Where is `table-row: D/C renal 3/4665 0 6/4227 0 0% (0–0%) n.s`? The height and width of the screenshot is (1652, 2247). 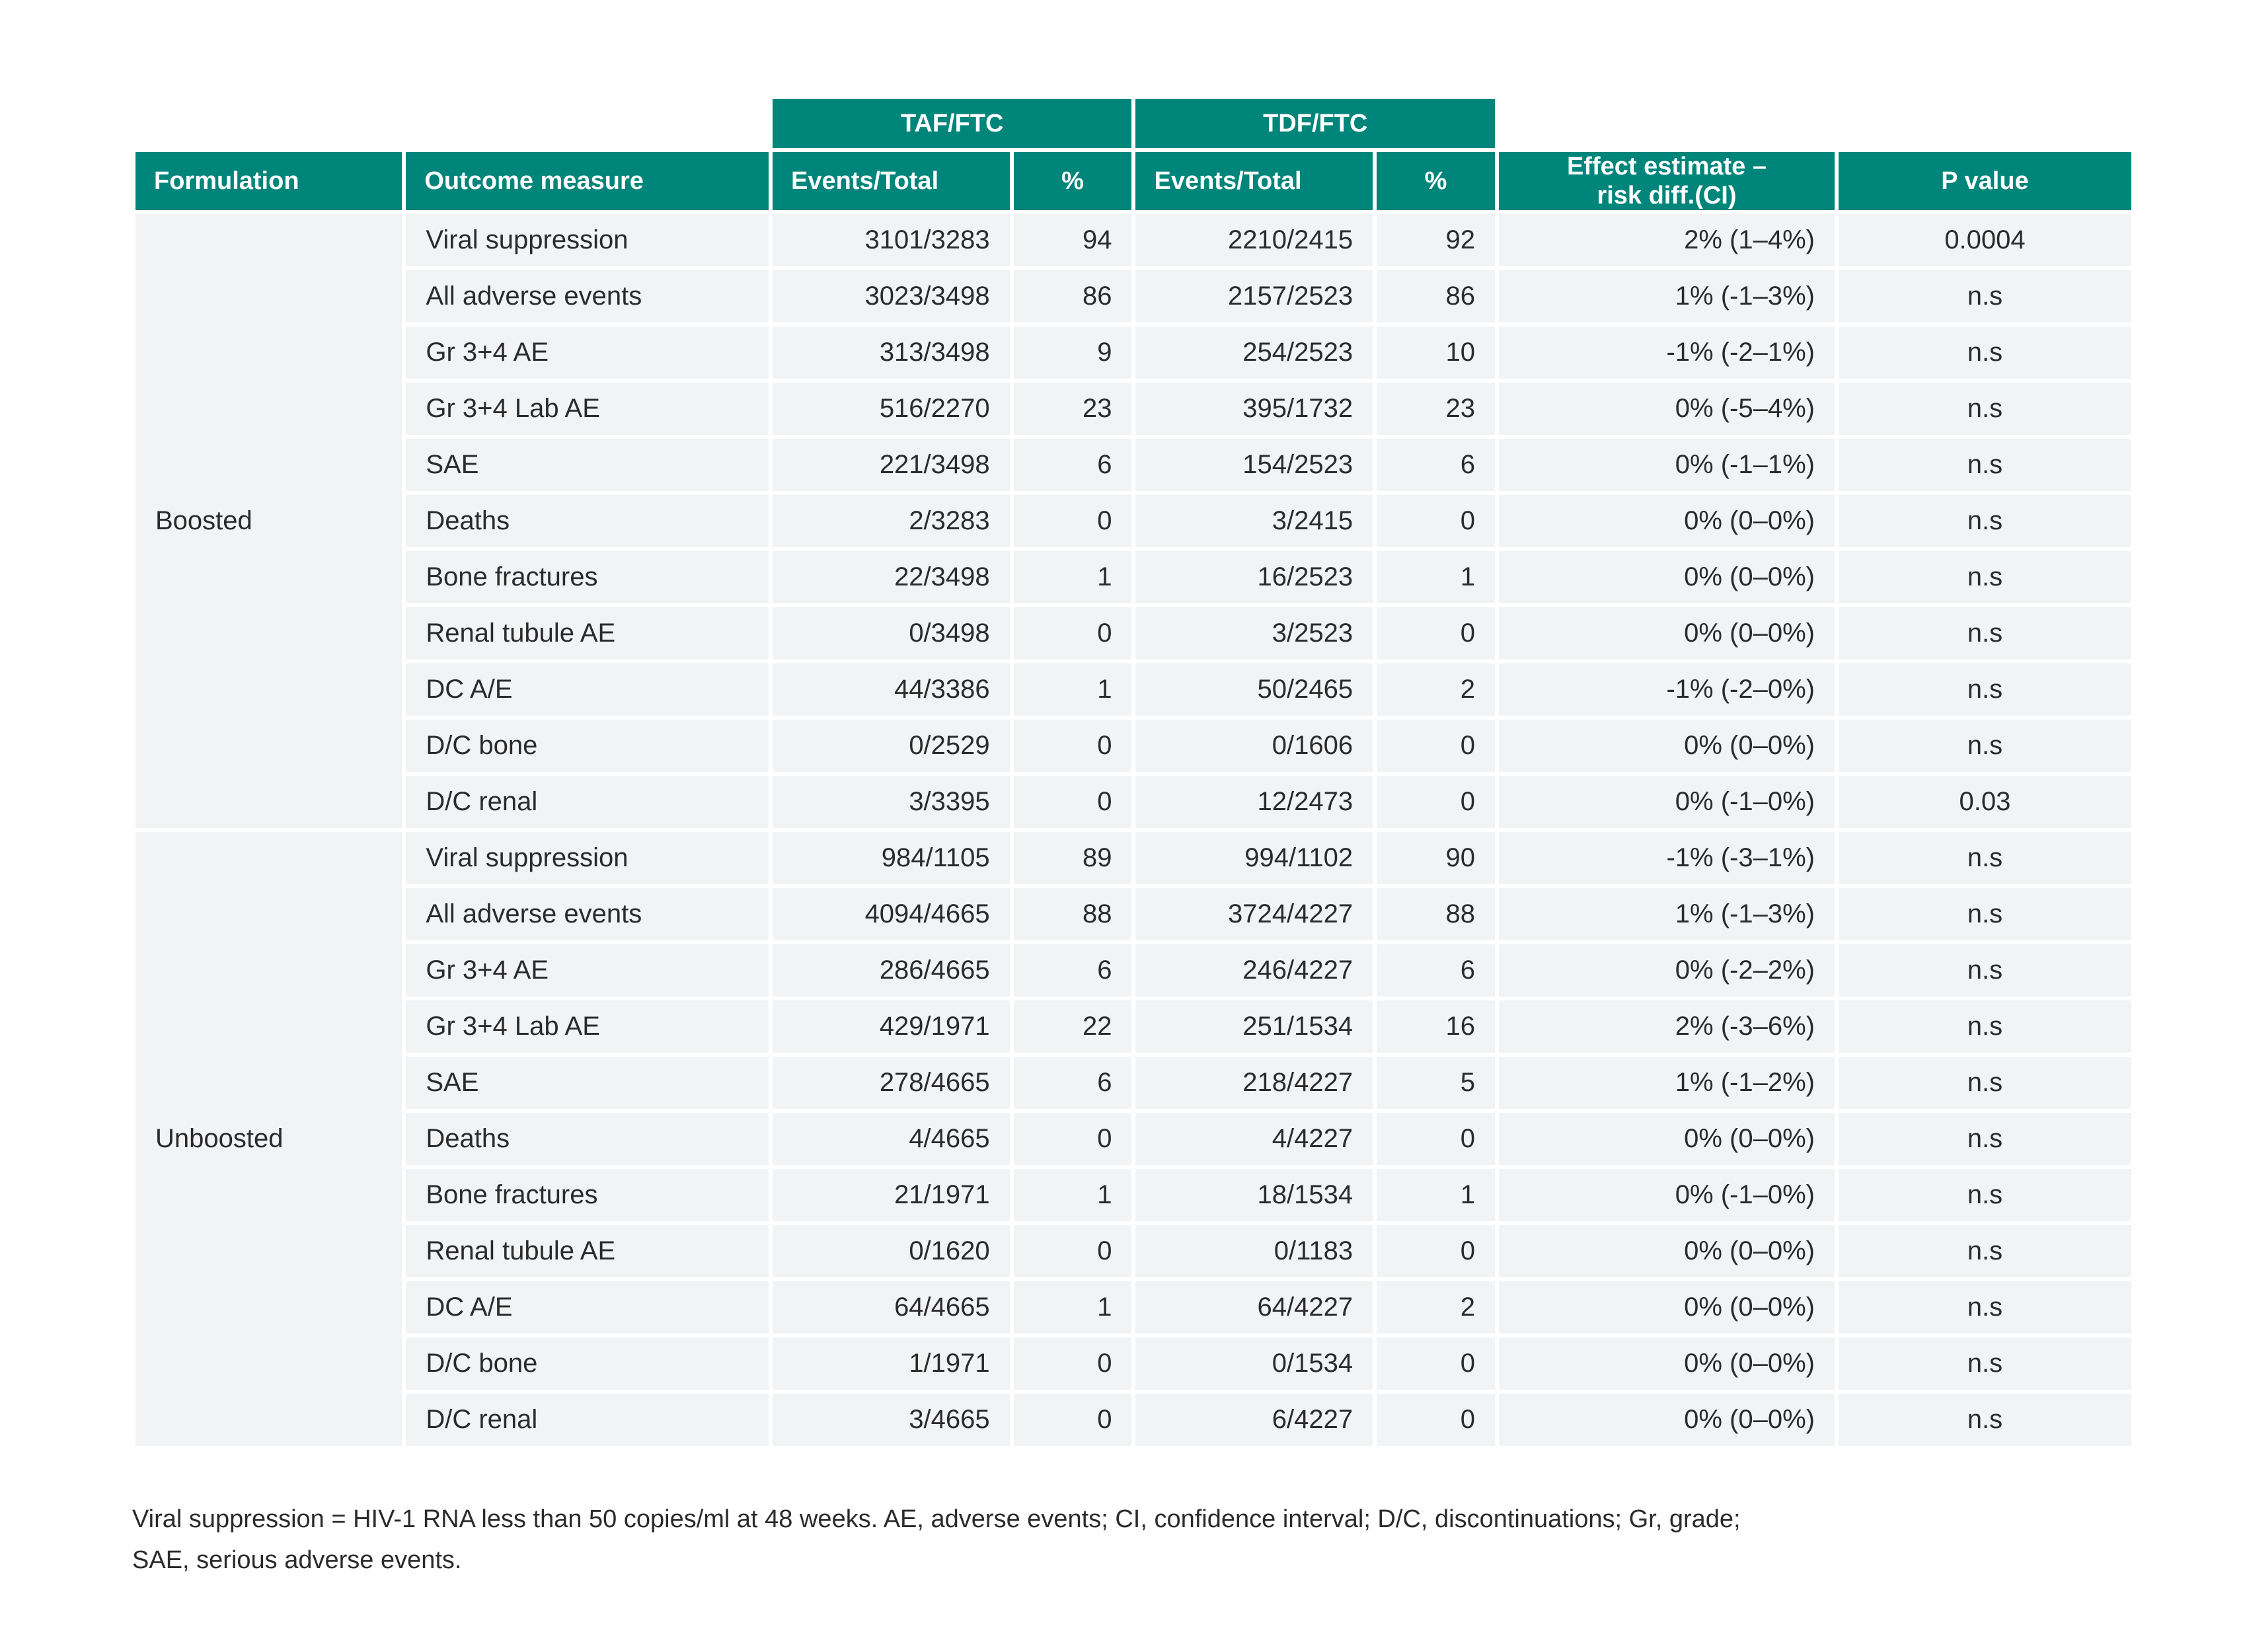 table-row: D/C renal 3/4665 0 6/4227 0 0% (0–0%) n.s is located at coordinates (1133, 1420).